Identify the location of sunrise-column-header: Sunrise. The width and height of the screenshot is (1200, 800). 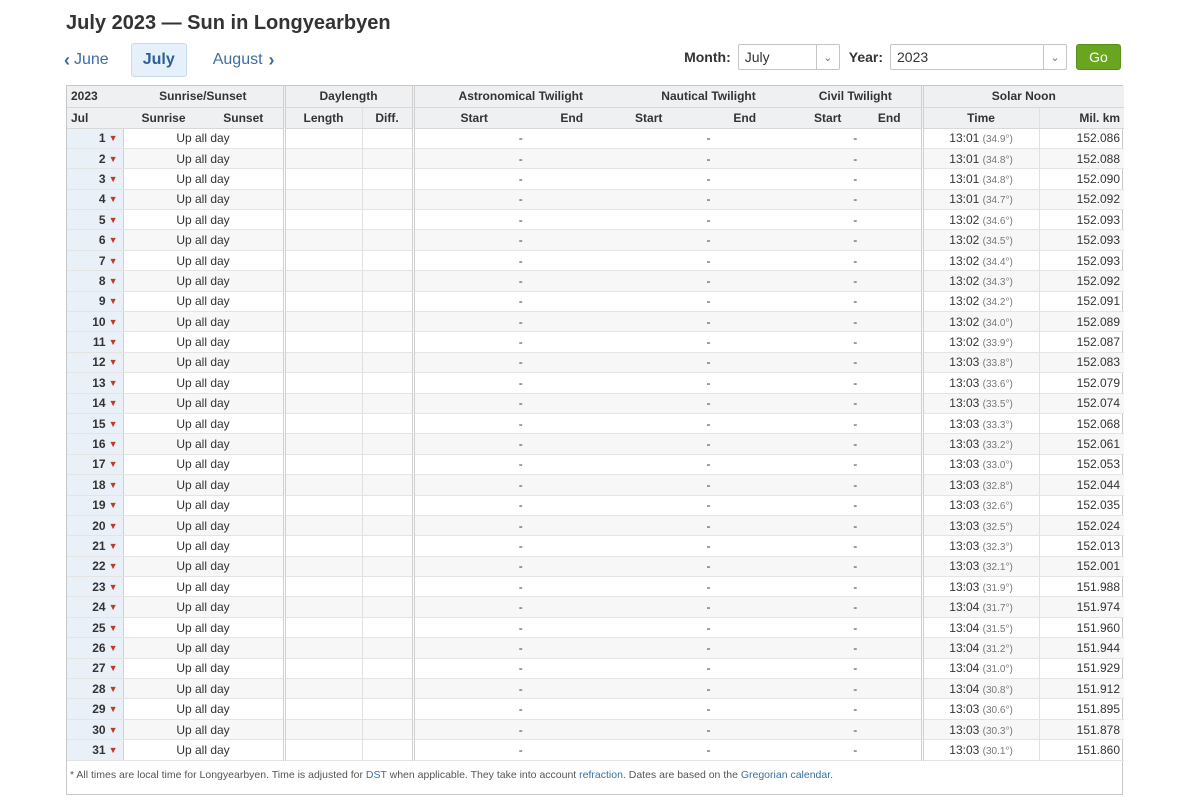
(163, 118).